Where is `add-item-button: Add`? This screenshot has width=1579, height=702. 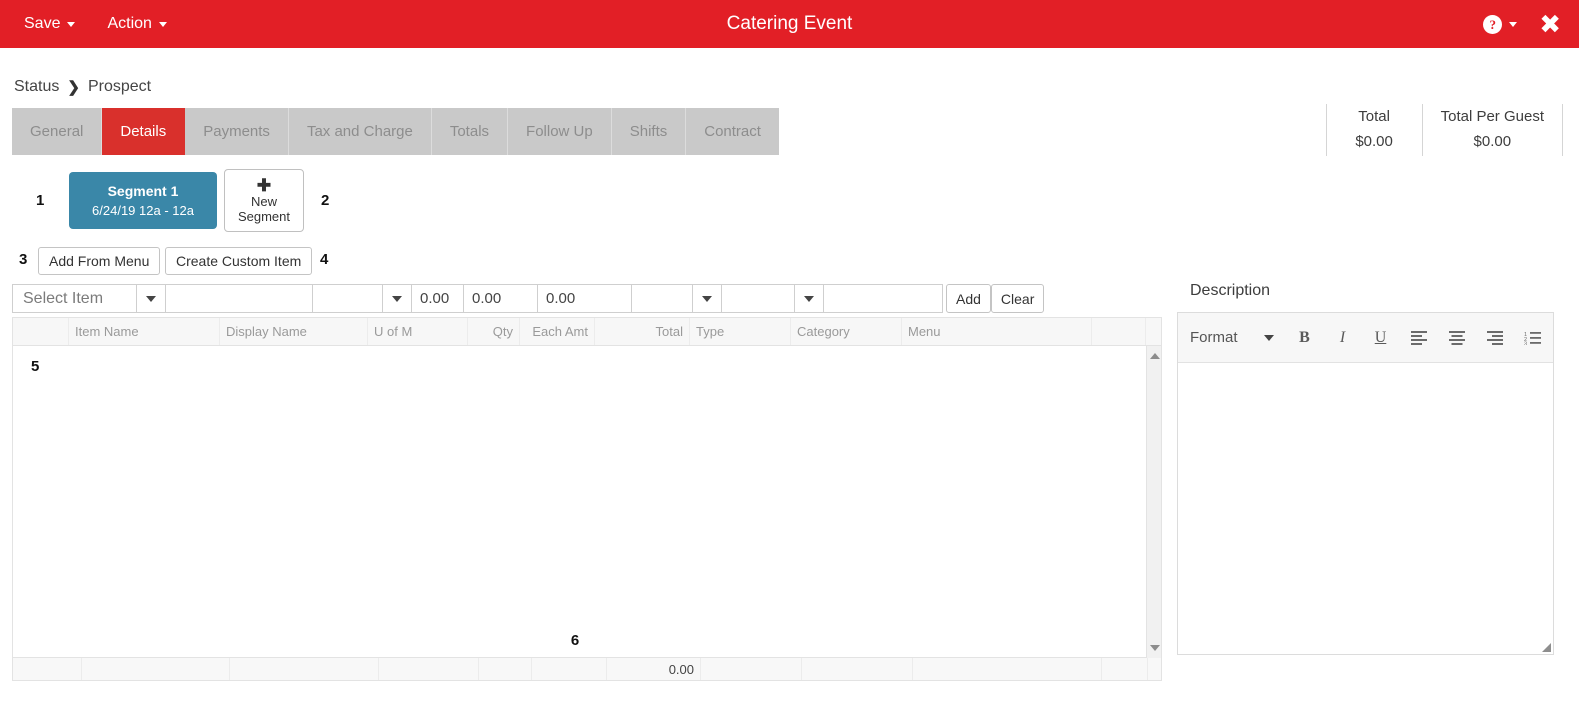
add-item-button: Add is located at coordinates (968, 298).